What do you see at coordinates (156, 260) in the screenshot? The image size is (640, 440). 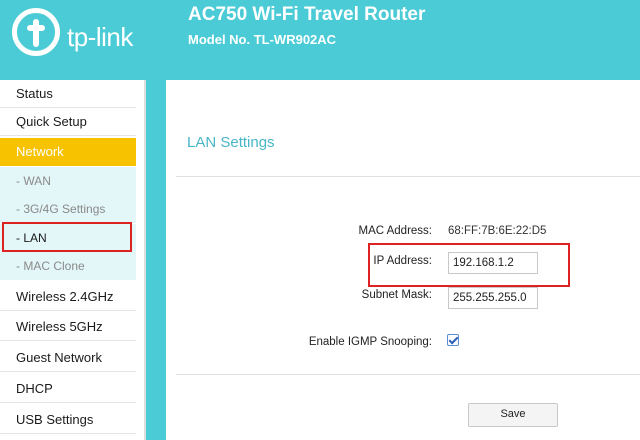 I see `accent-bar` at bounding box center [156, 260].